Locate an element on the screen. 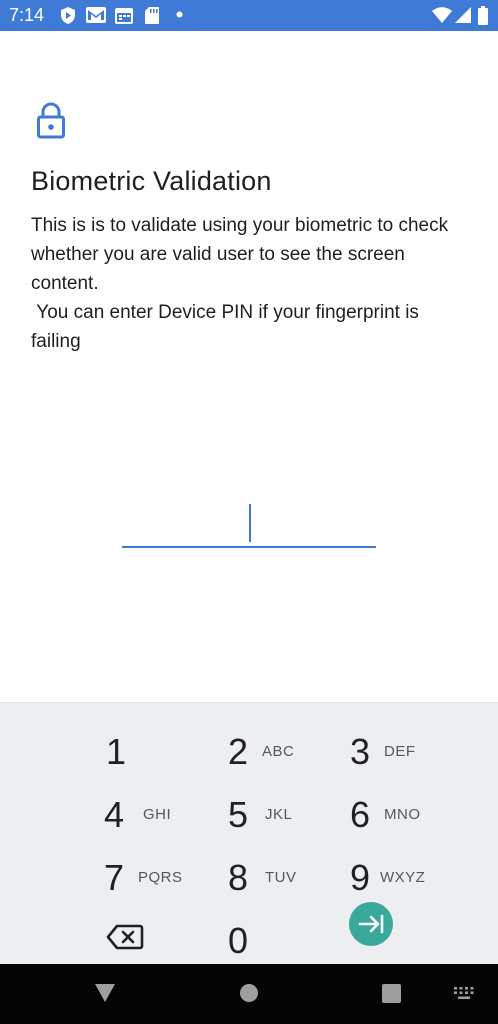 The image size is (498, 1024). key-digit: 2 is located at coordinates (238, 751).